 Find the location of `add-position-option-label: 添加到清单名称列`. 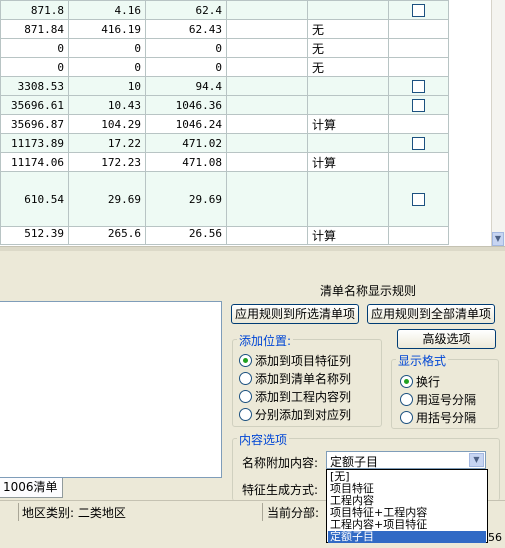

add-position-option-label: 添加到清单名称列 is located at coordinates (303, 379).